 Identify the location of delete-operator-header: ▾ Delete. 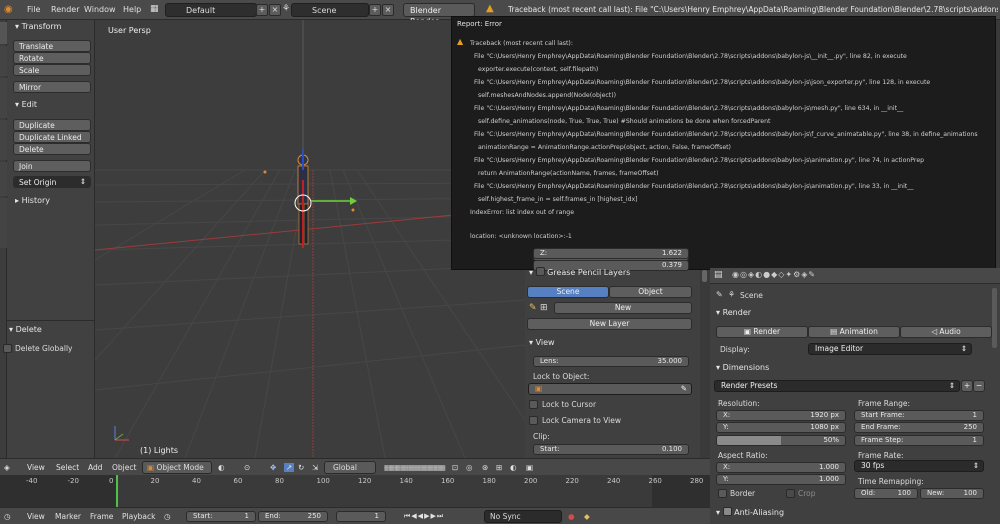
(45, 330).